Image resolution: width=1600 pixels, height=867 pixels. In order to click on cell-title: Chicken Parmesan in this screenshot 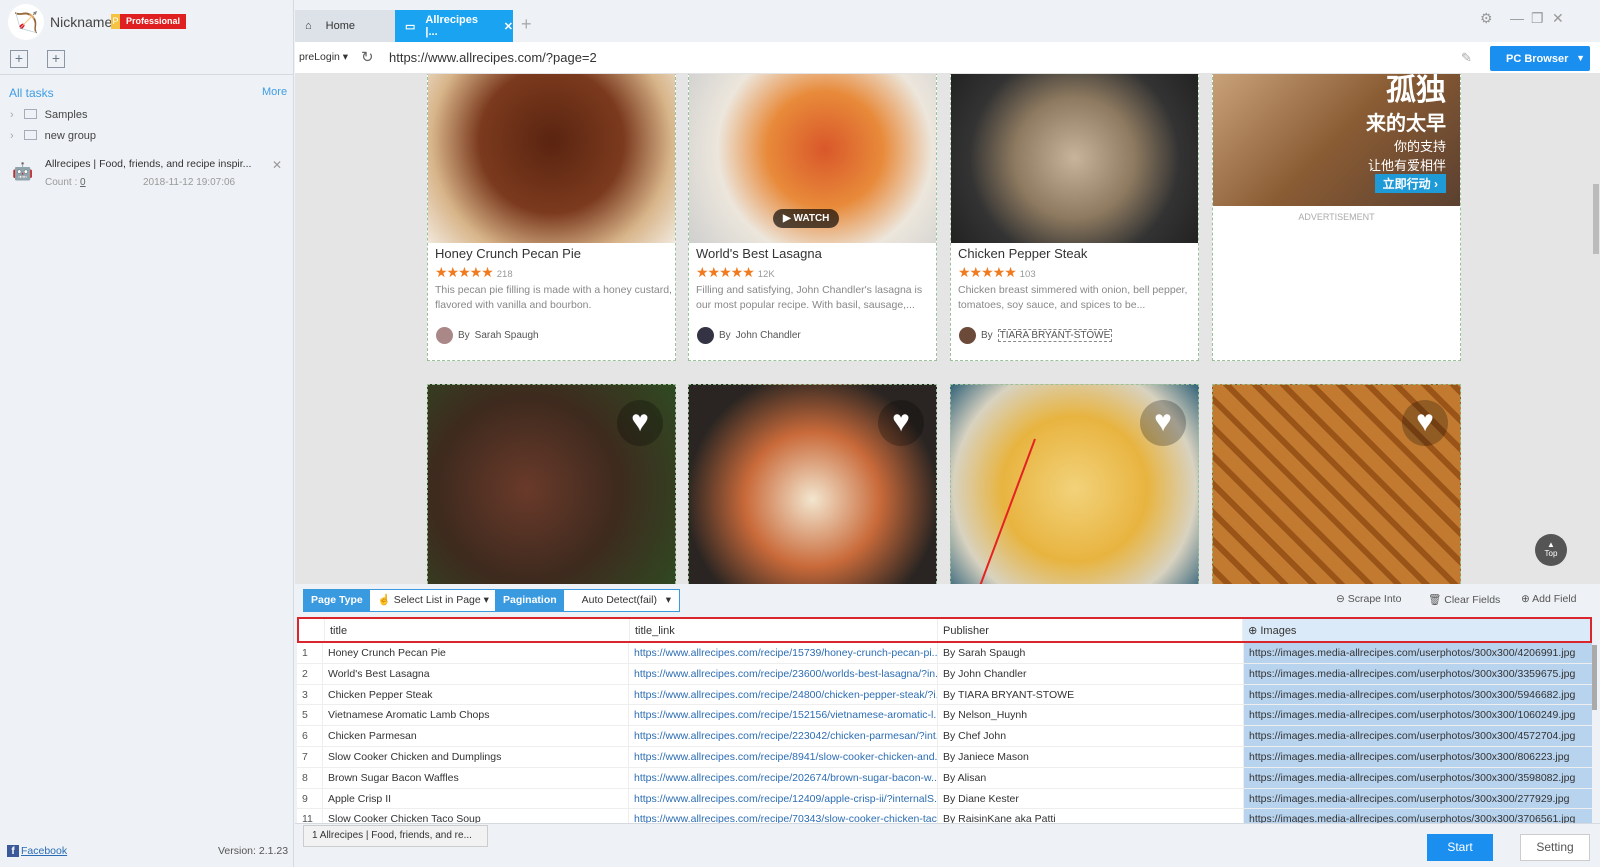, I will do `click(475, 736)`.